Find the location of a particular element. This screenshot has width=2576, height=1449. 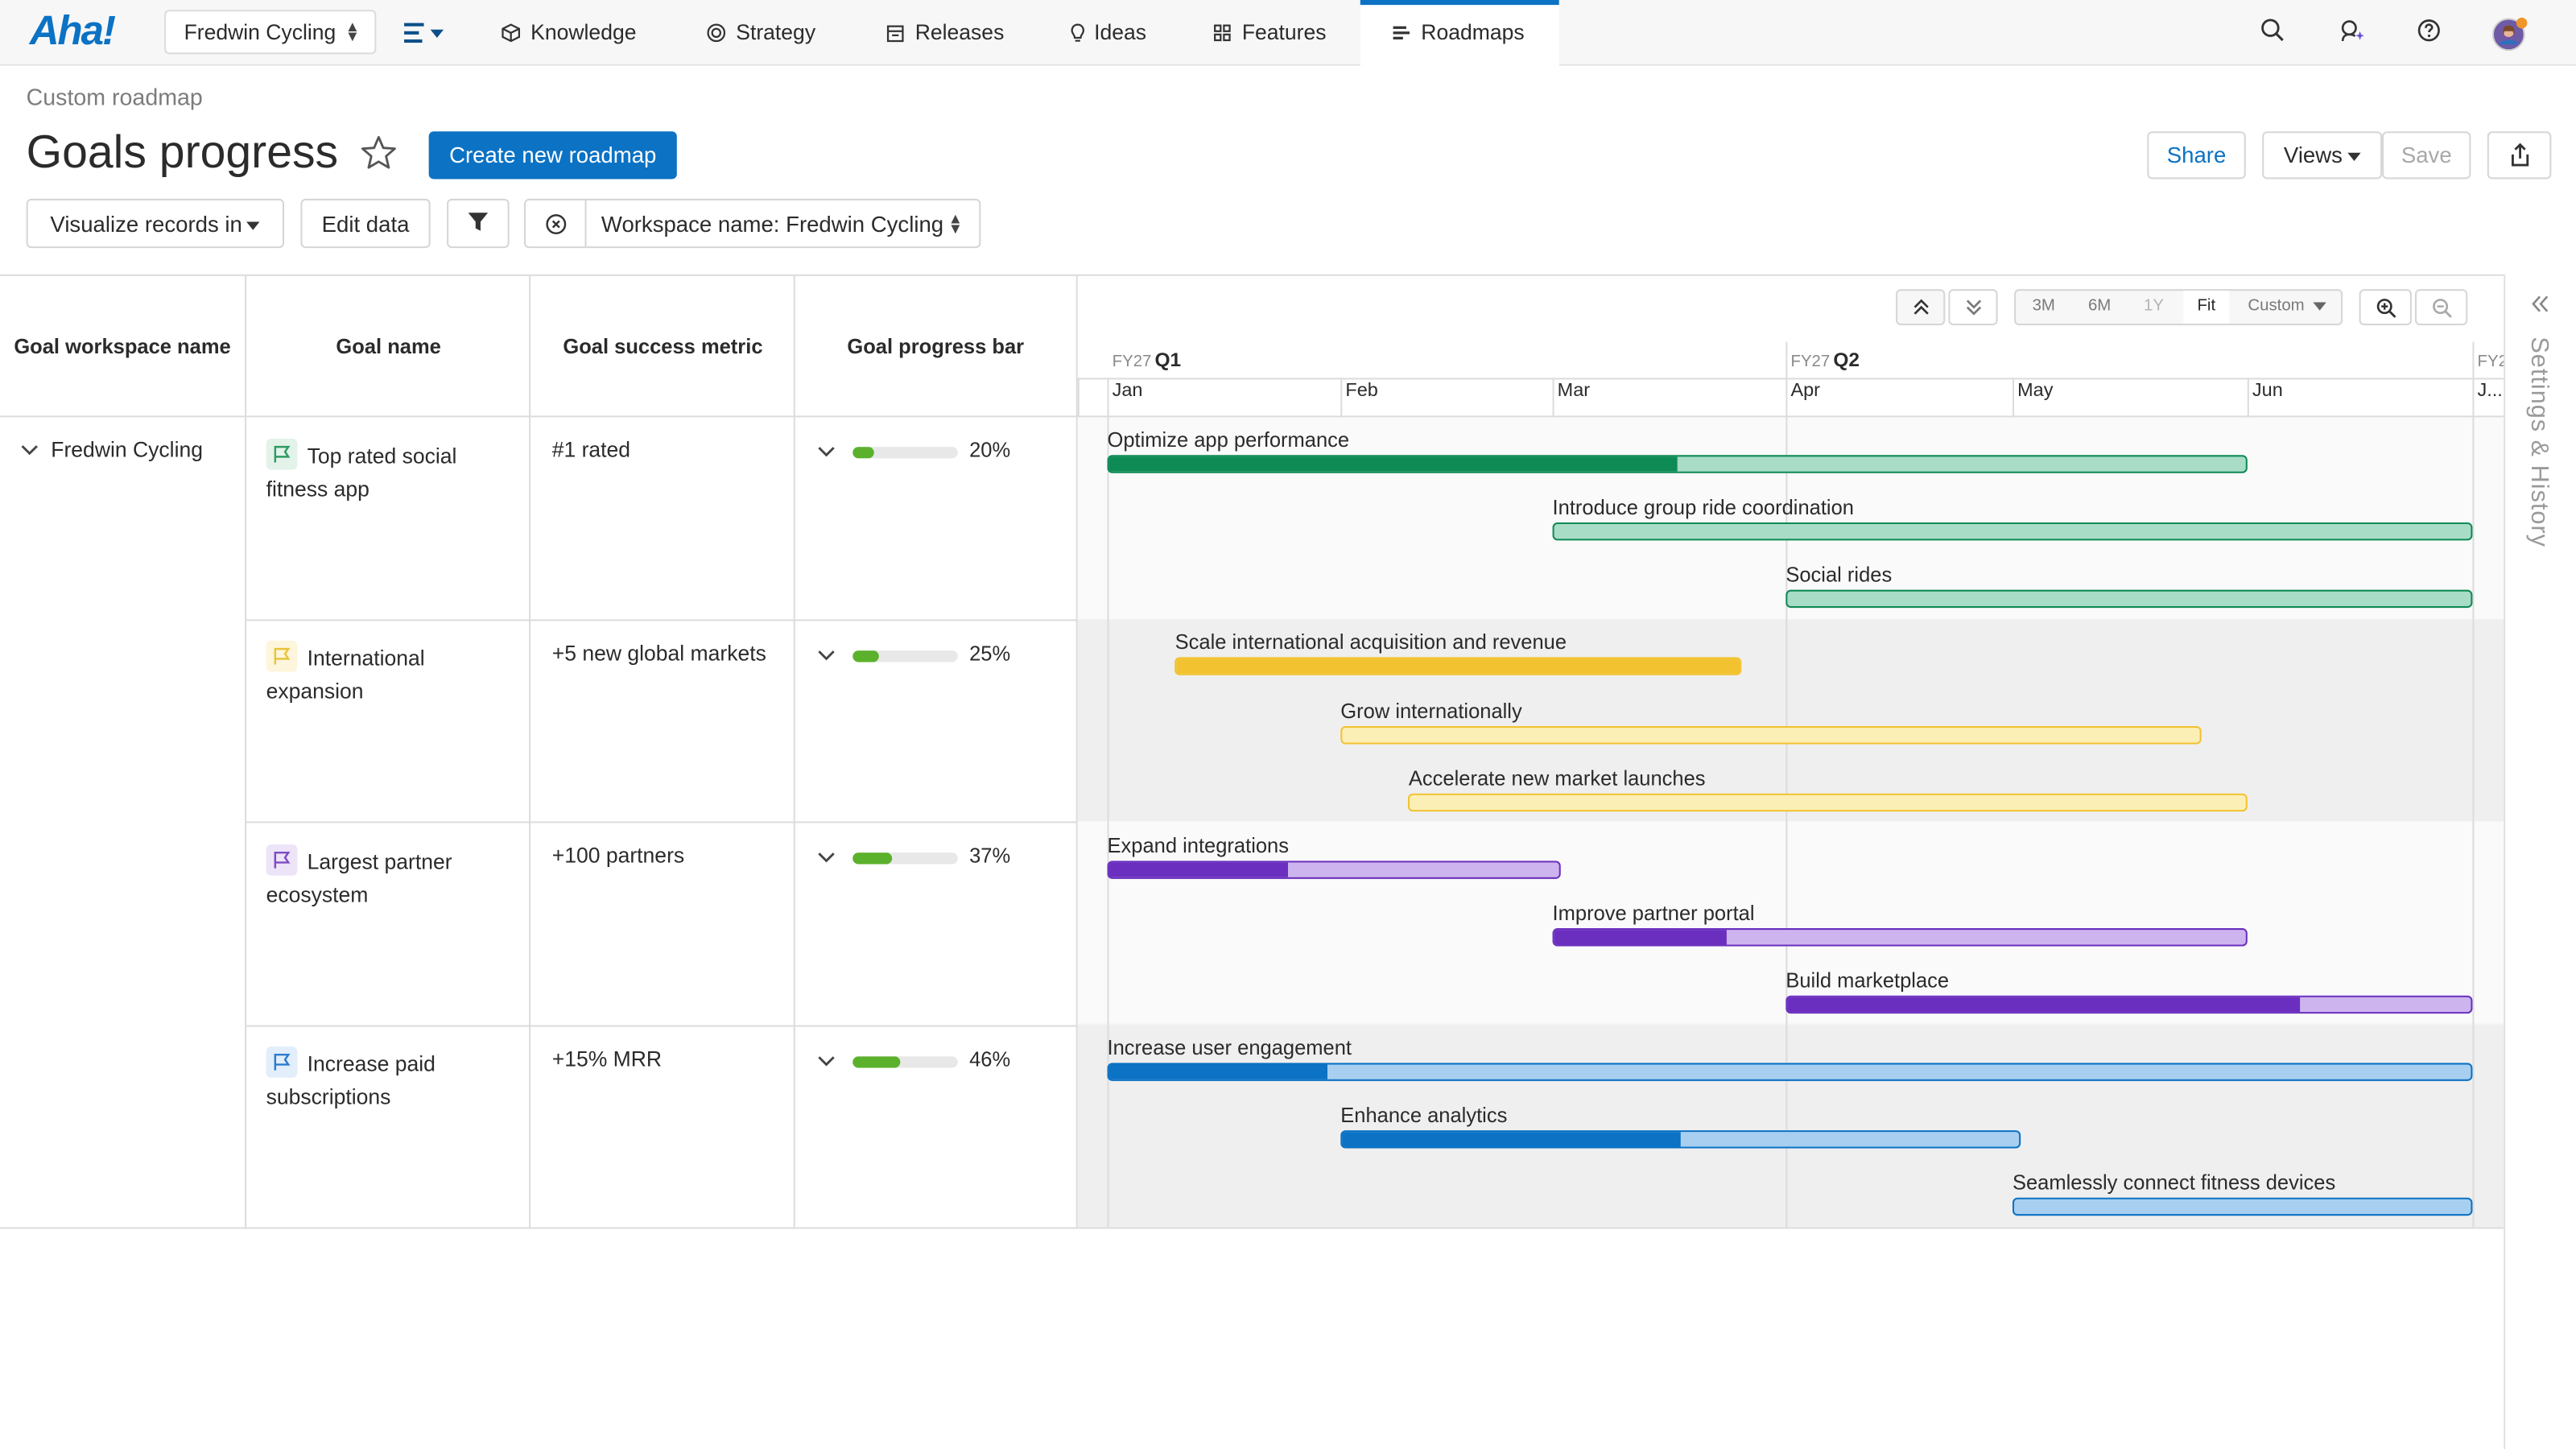

visualize-records-button: Visualize records in is located at coordinates (155, 223).